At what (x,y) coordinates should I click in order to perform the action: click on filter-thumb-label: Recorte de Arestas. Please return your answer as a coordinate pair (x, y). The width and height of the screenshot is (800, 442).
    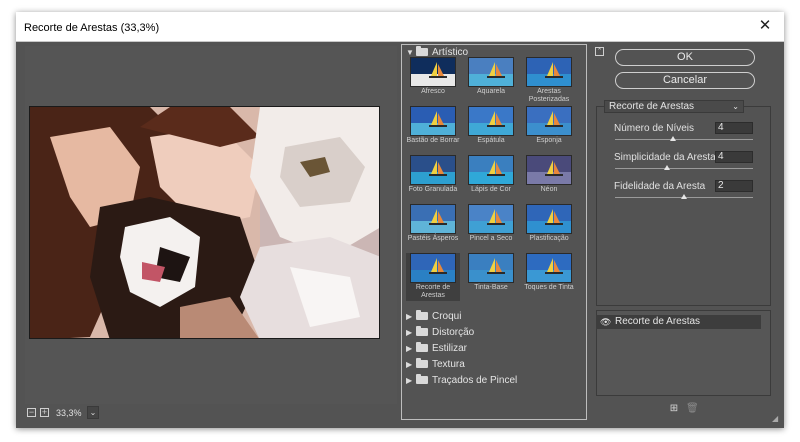
    Looking at the image, I should click on (433, 291).